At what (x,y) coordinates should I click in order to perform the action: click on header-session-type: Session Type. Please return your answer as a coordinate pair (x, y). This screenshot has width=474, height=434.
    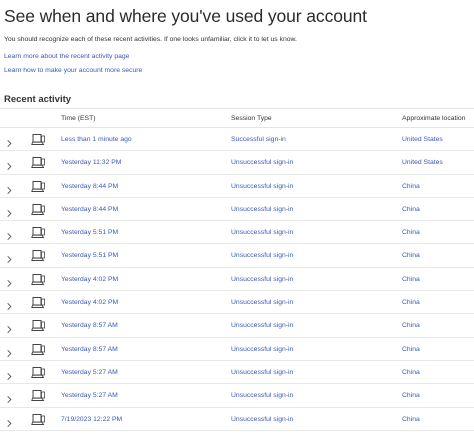
    Looking at the image, I should click on (251, 118).